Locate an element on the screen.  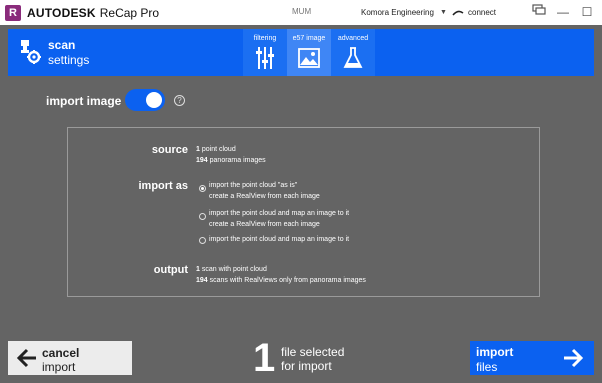
toggle-knob is located at coordinates (154, 100).